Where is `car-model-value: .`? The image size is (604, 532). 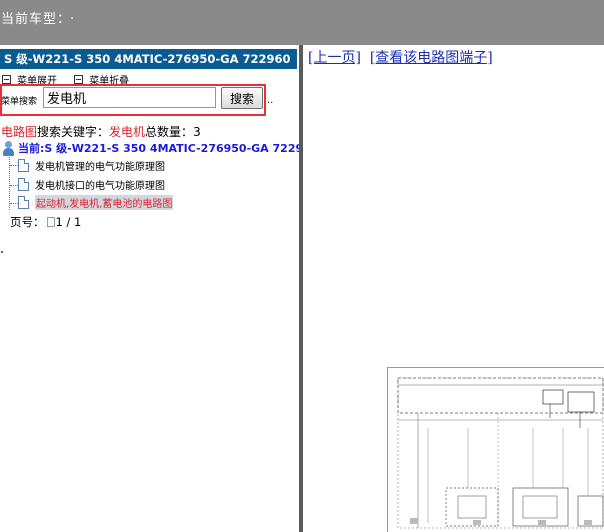 car-model-value: . is located at coordinates (72, 15).